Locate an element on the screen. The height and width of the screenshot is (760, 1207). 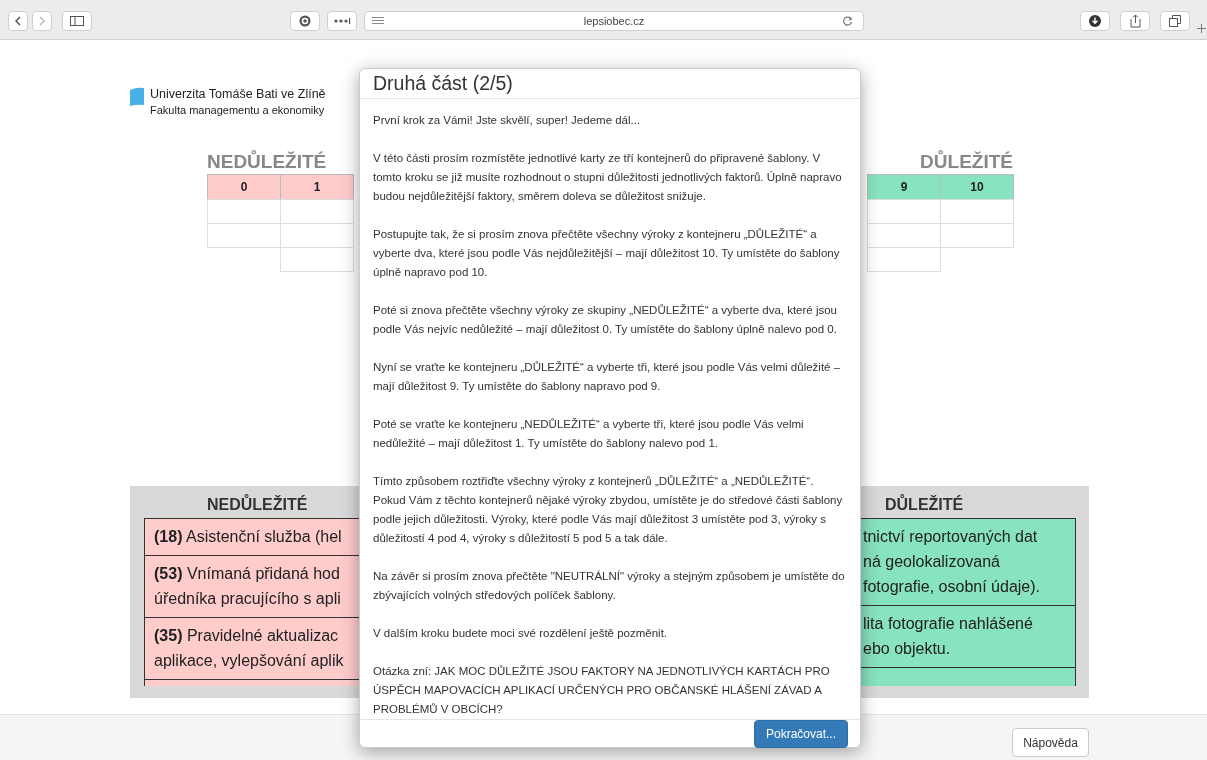
instruction-paragraph: Poté si znova přečtěte všechny výroky ze skupiny „NEDŮLEŽITÉ“ a vyberte dva, které jsou podle Vás nejvíc nedůležité – mají důležitost 0. Ty umístěte do šablony úplně nalevo pod 0. is located at coordinates (606, 320).